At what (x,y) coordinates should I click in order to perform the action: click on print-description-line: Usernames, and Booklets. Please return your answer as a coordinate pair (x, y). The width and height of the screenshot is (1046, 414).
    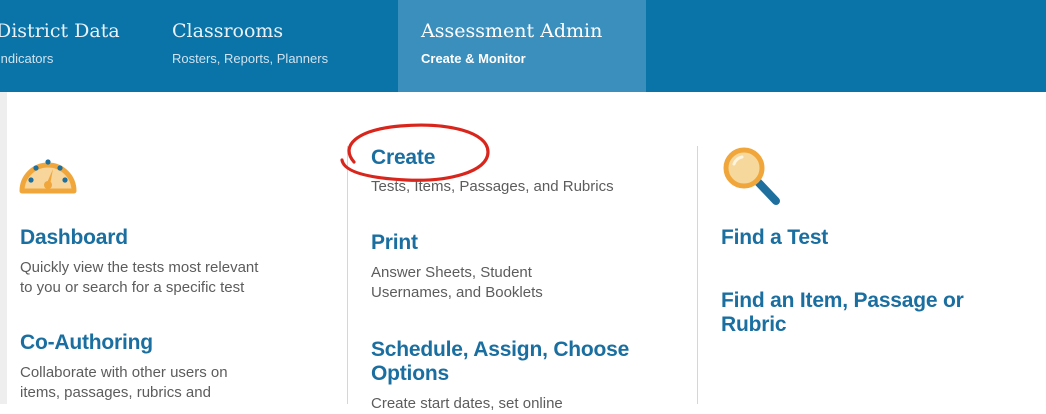
    Looking at the image, I should click on (457, 292).